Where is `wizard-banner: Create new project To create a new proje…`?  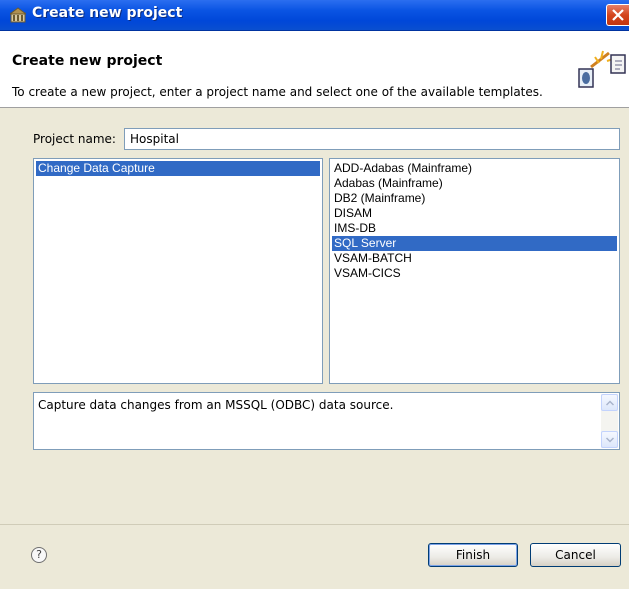
wizard-banner: Create new project To create a new proje… is located at coordinates (314, 69).